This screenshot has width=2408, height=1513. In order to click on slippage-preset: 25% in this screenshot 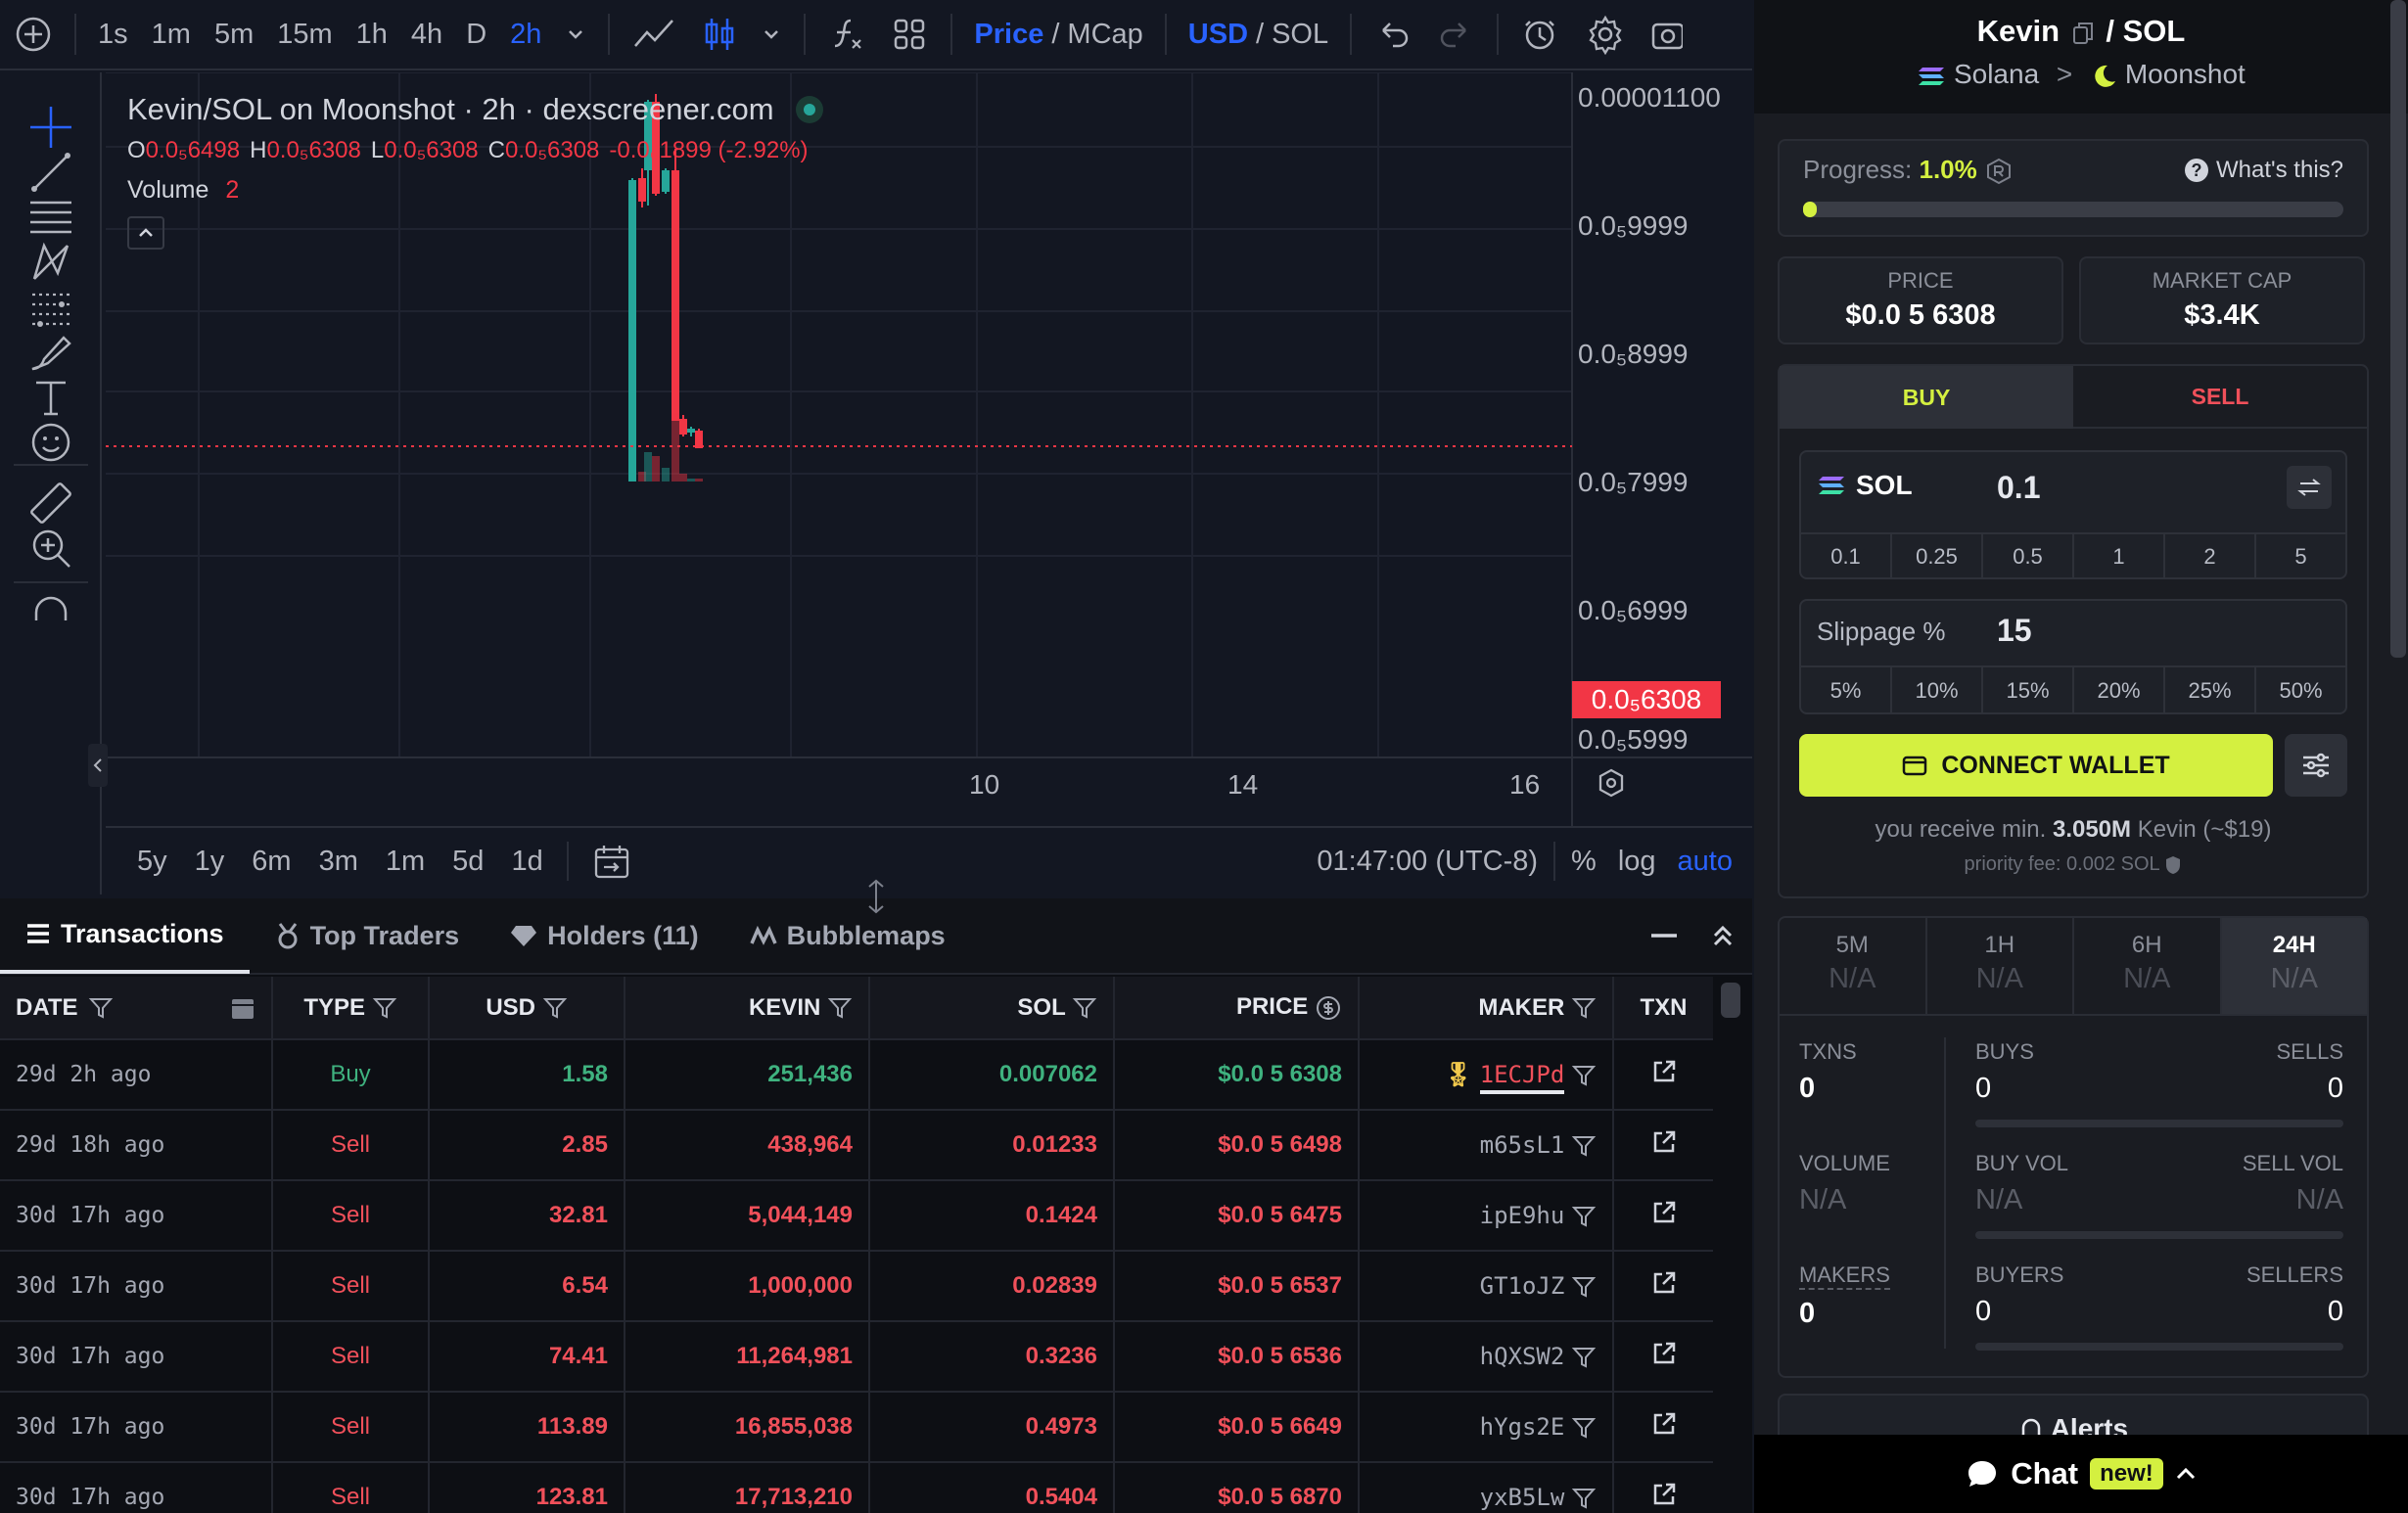, I will do `click(2210, 690)`.